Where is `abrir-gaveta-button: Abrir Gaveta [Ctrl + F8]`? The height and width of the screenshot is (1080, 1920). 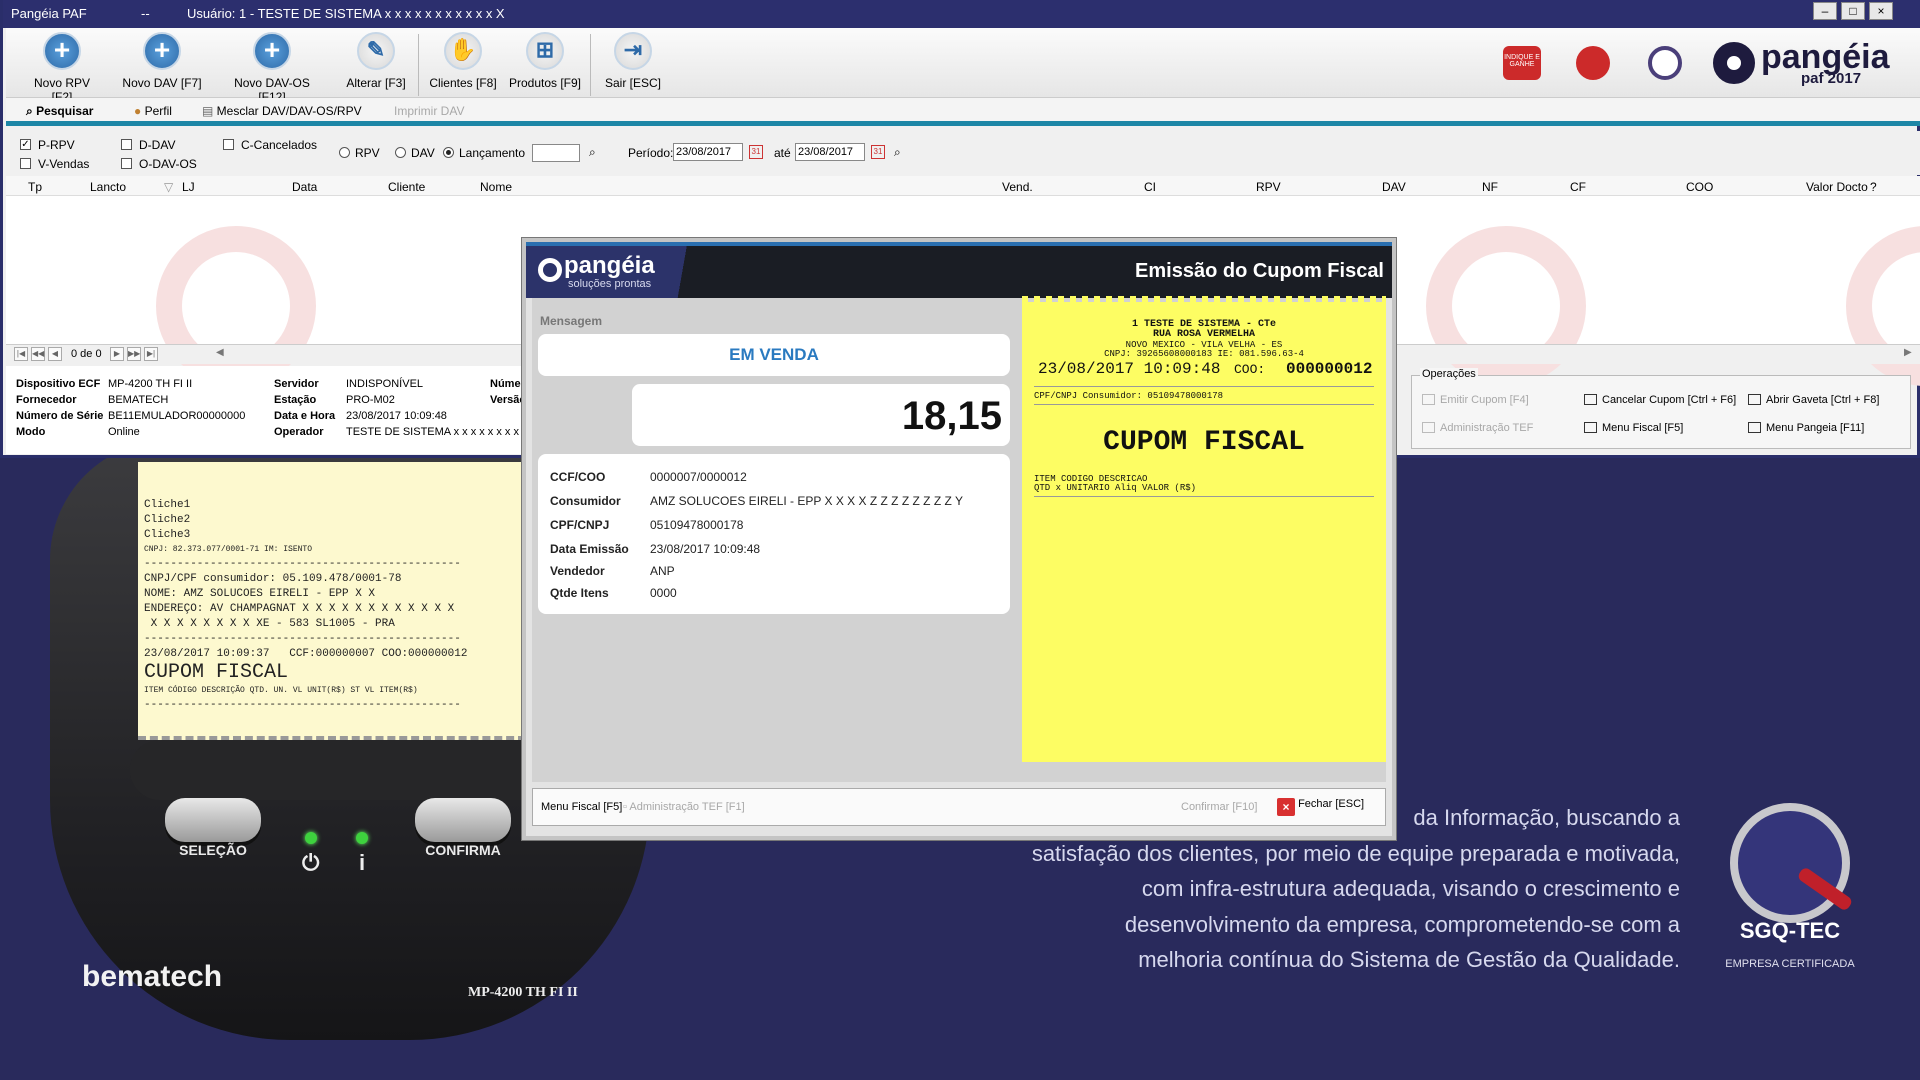 abrir-gaveta-button: Abrir Gaveta [Ctrl + F8] is located at coordinates (1813, 400).